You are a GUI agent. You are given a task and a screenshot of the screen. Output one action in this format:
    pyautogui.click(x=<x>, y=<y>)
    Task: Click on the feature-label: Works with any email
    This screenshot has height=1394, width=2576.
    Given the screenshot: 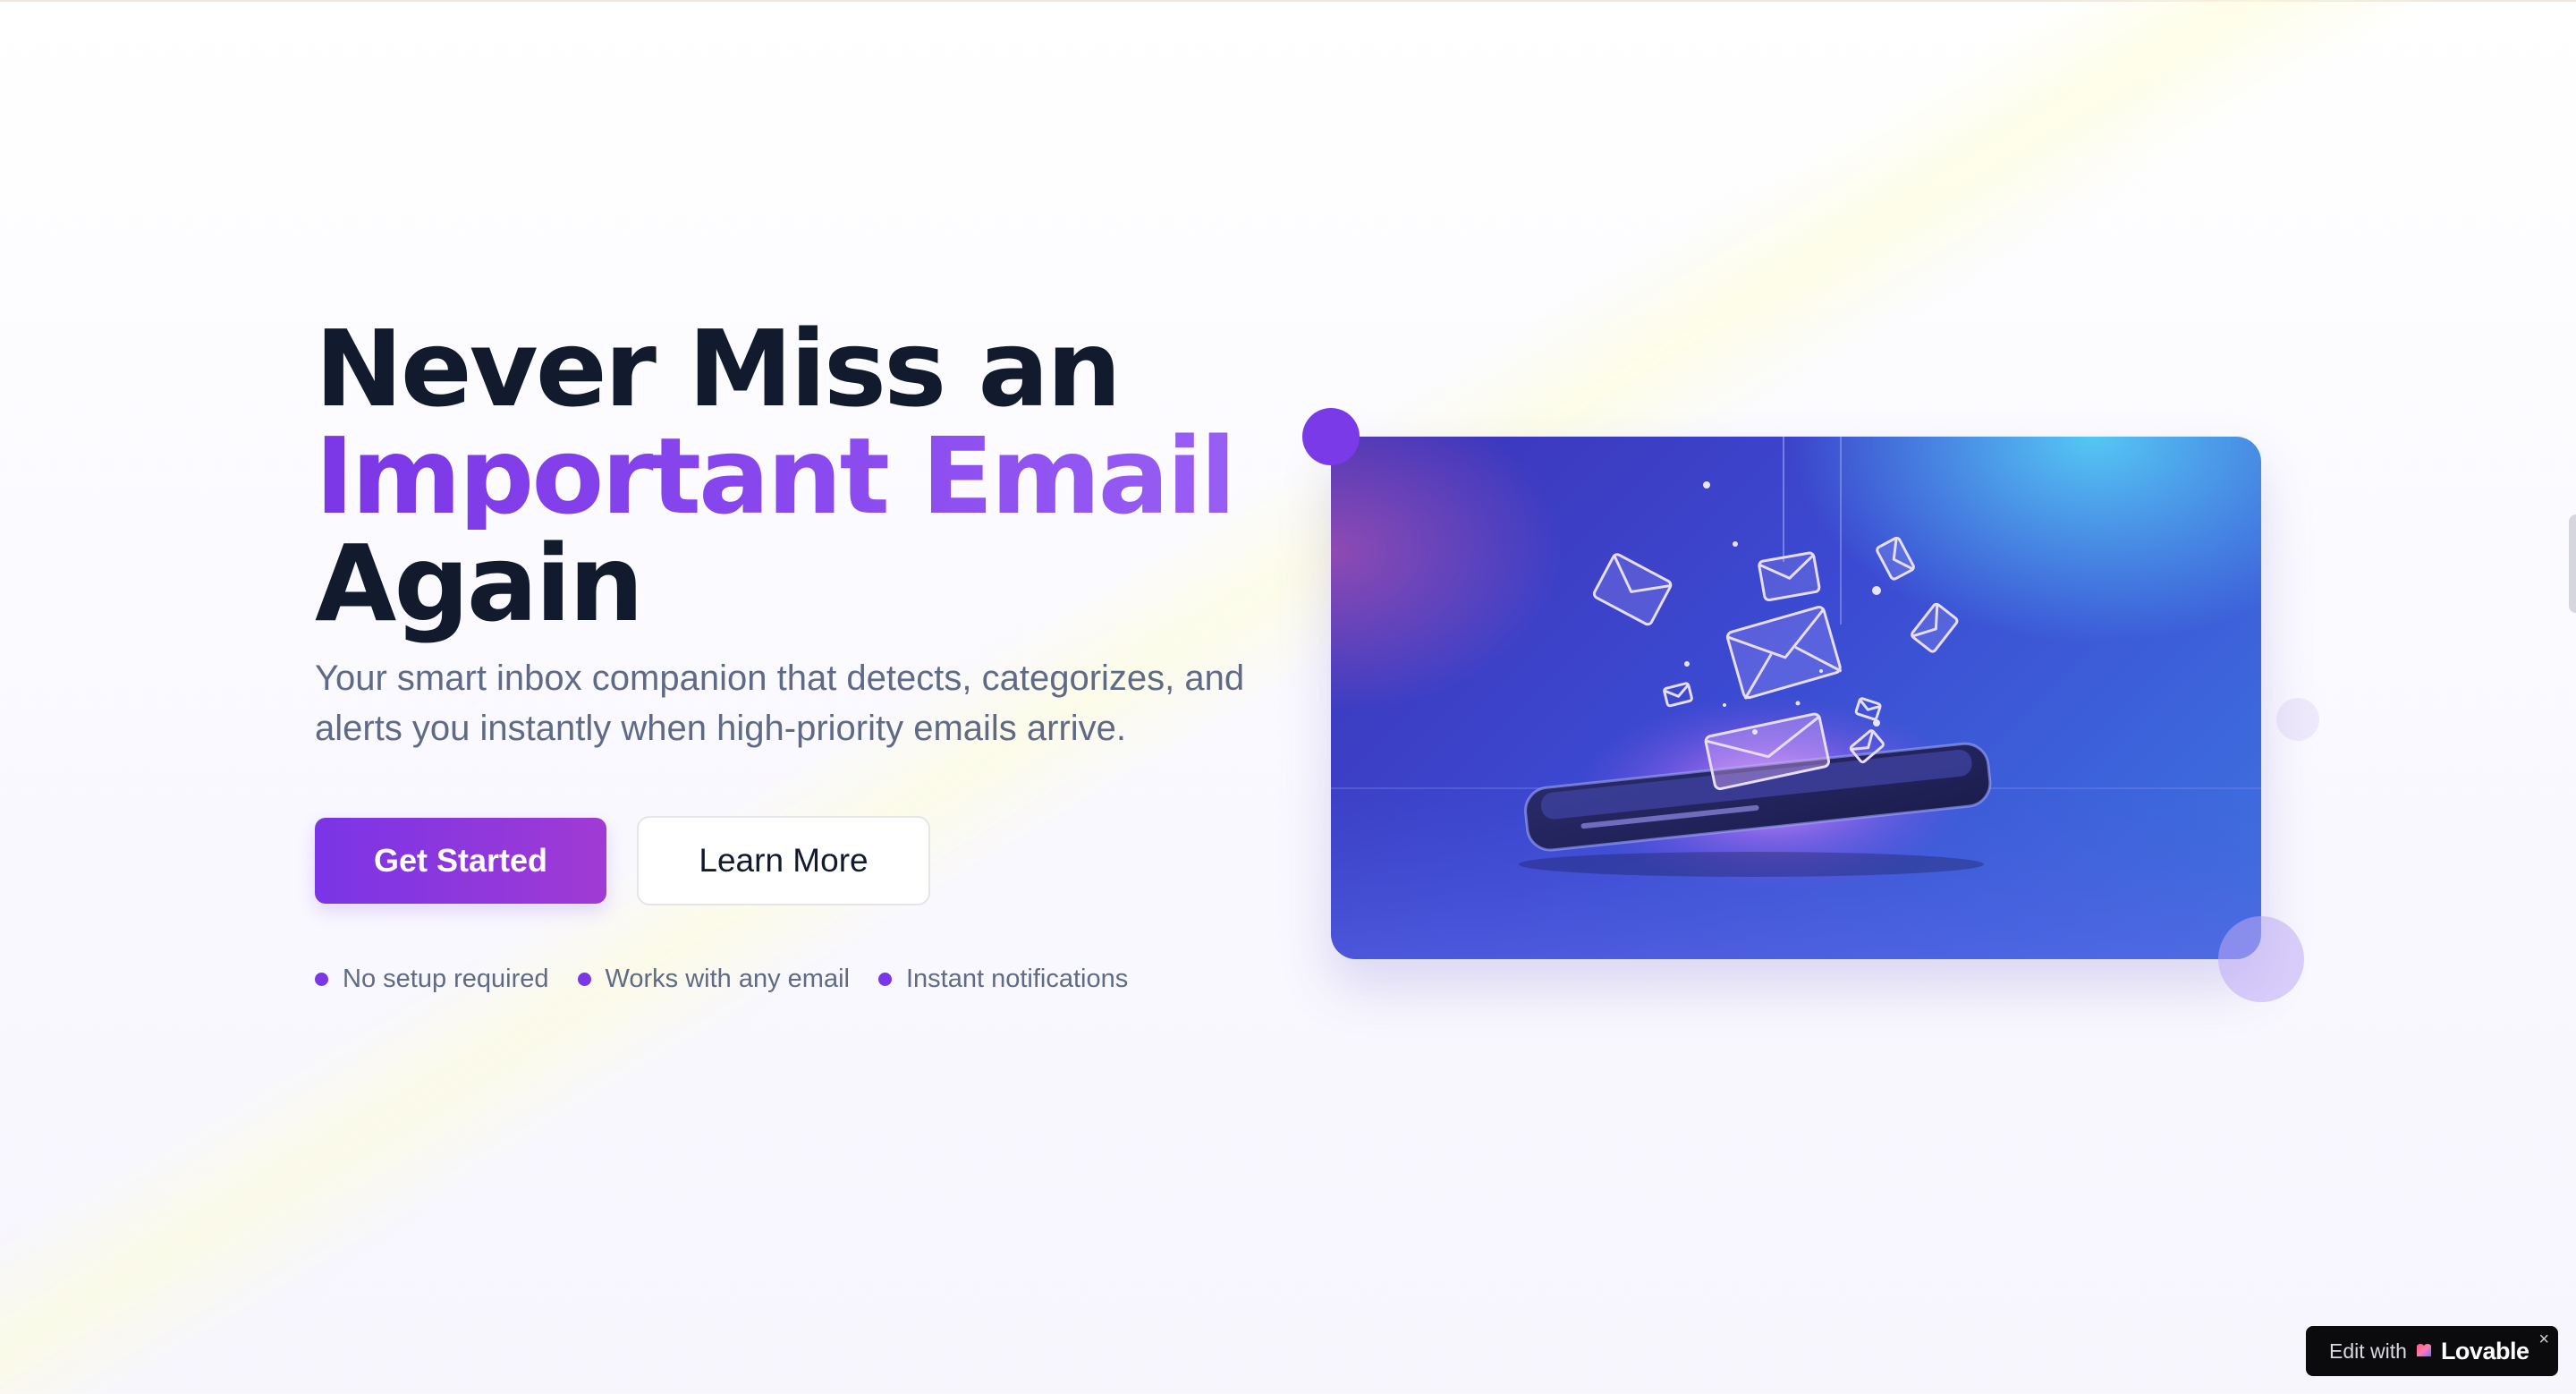 What is the action you would take?
    pyautogui.click(x=727, y=979)
    